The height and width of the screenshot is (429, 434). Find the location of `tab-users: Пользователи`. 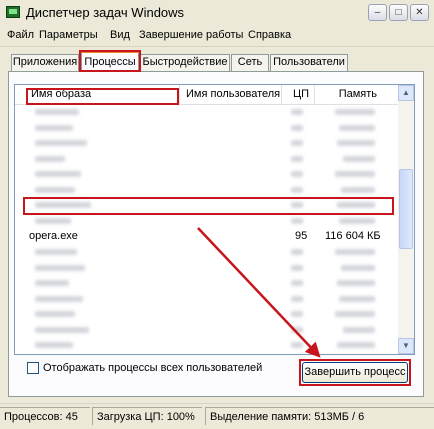

tab-users: Пользователи is located at coordinates (309, 62).